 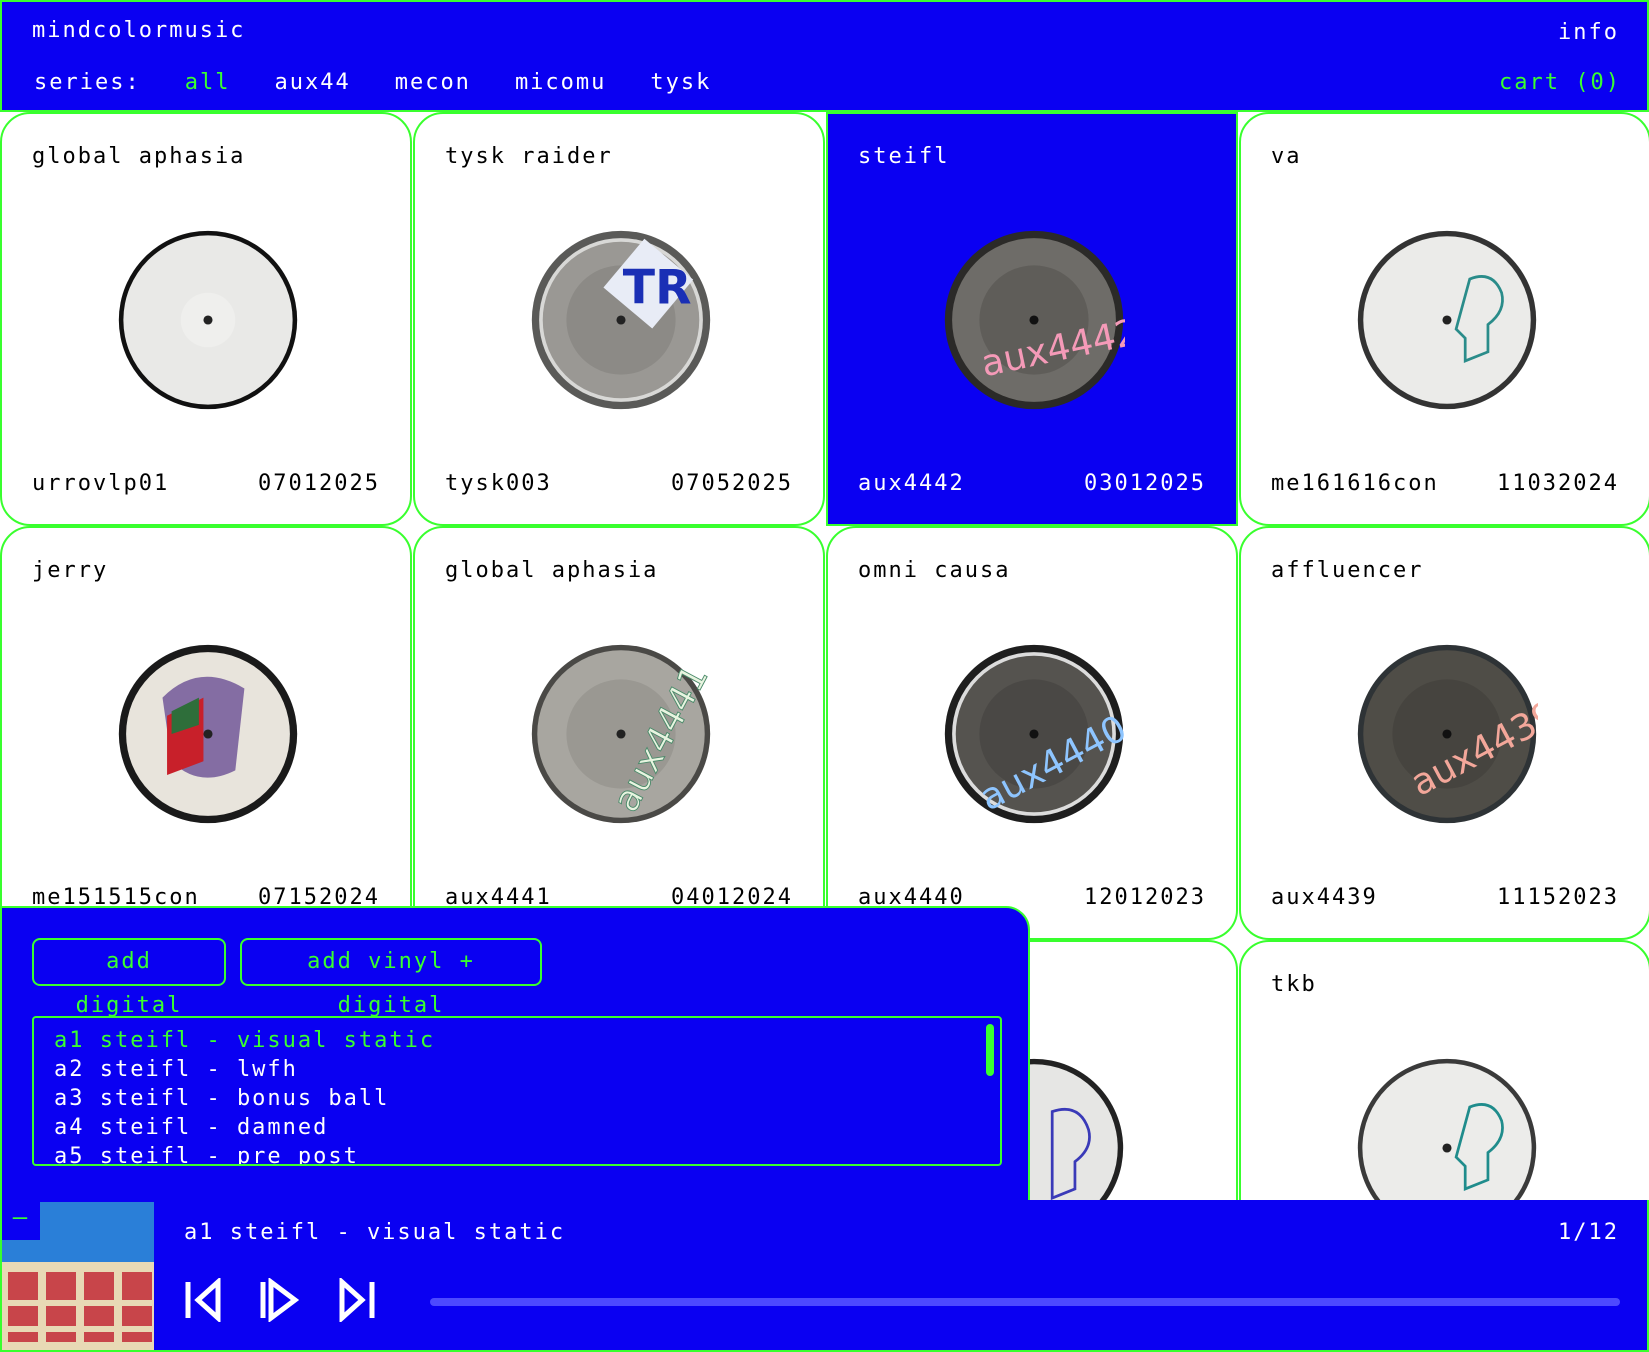 What do you see at coordinates (1588, 1232) in the screenshot?
I see `track-counter: 1/12` at bounding box center [1588, 1232].